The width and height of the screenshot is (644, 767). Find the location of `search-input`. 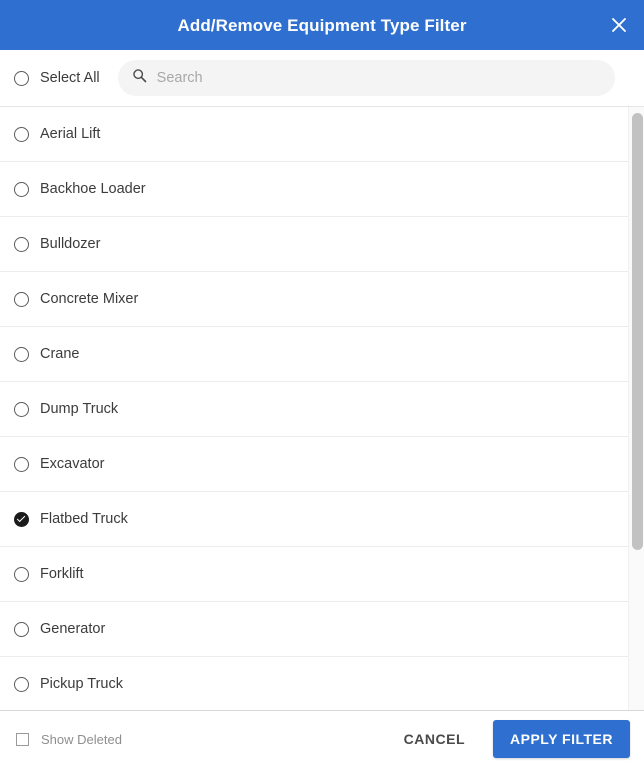

search-input is located at coordinates (378, 78).